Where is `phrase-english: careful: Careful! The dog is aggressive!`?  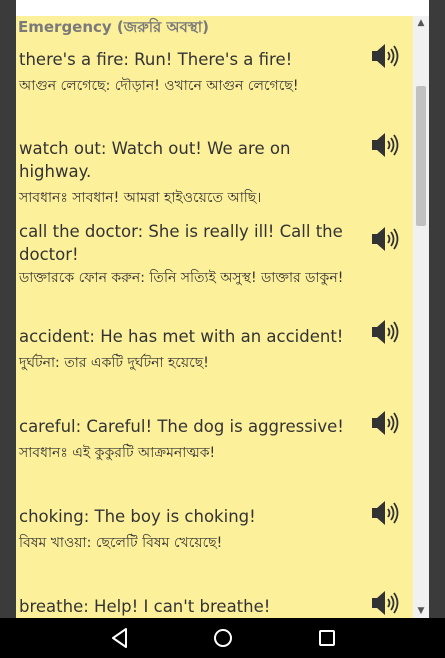
phrase-english: careful: Careful! The dog is aggressive! is located at coordinates (181, 426).